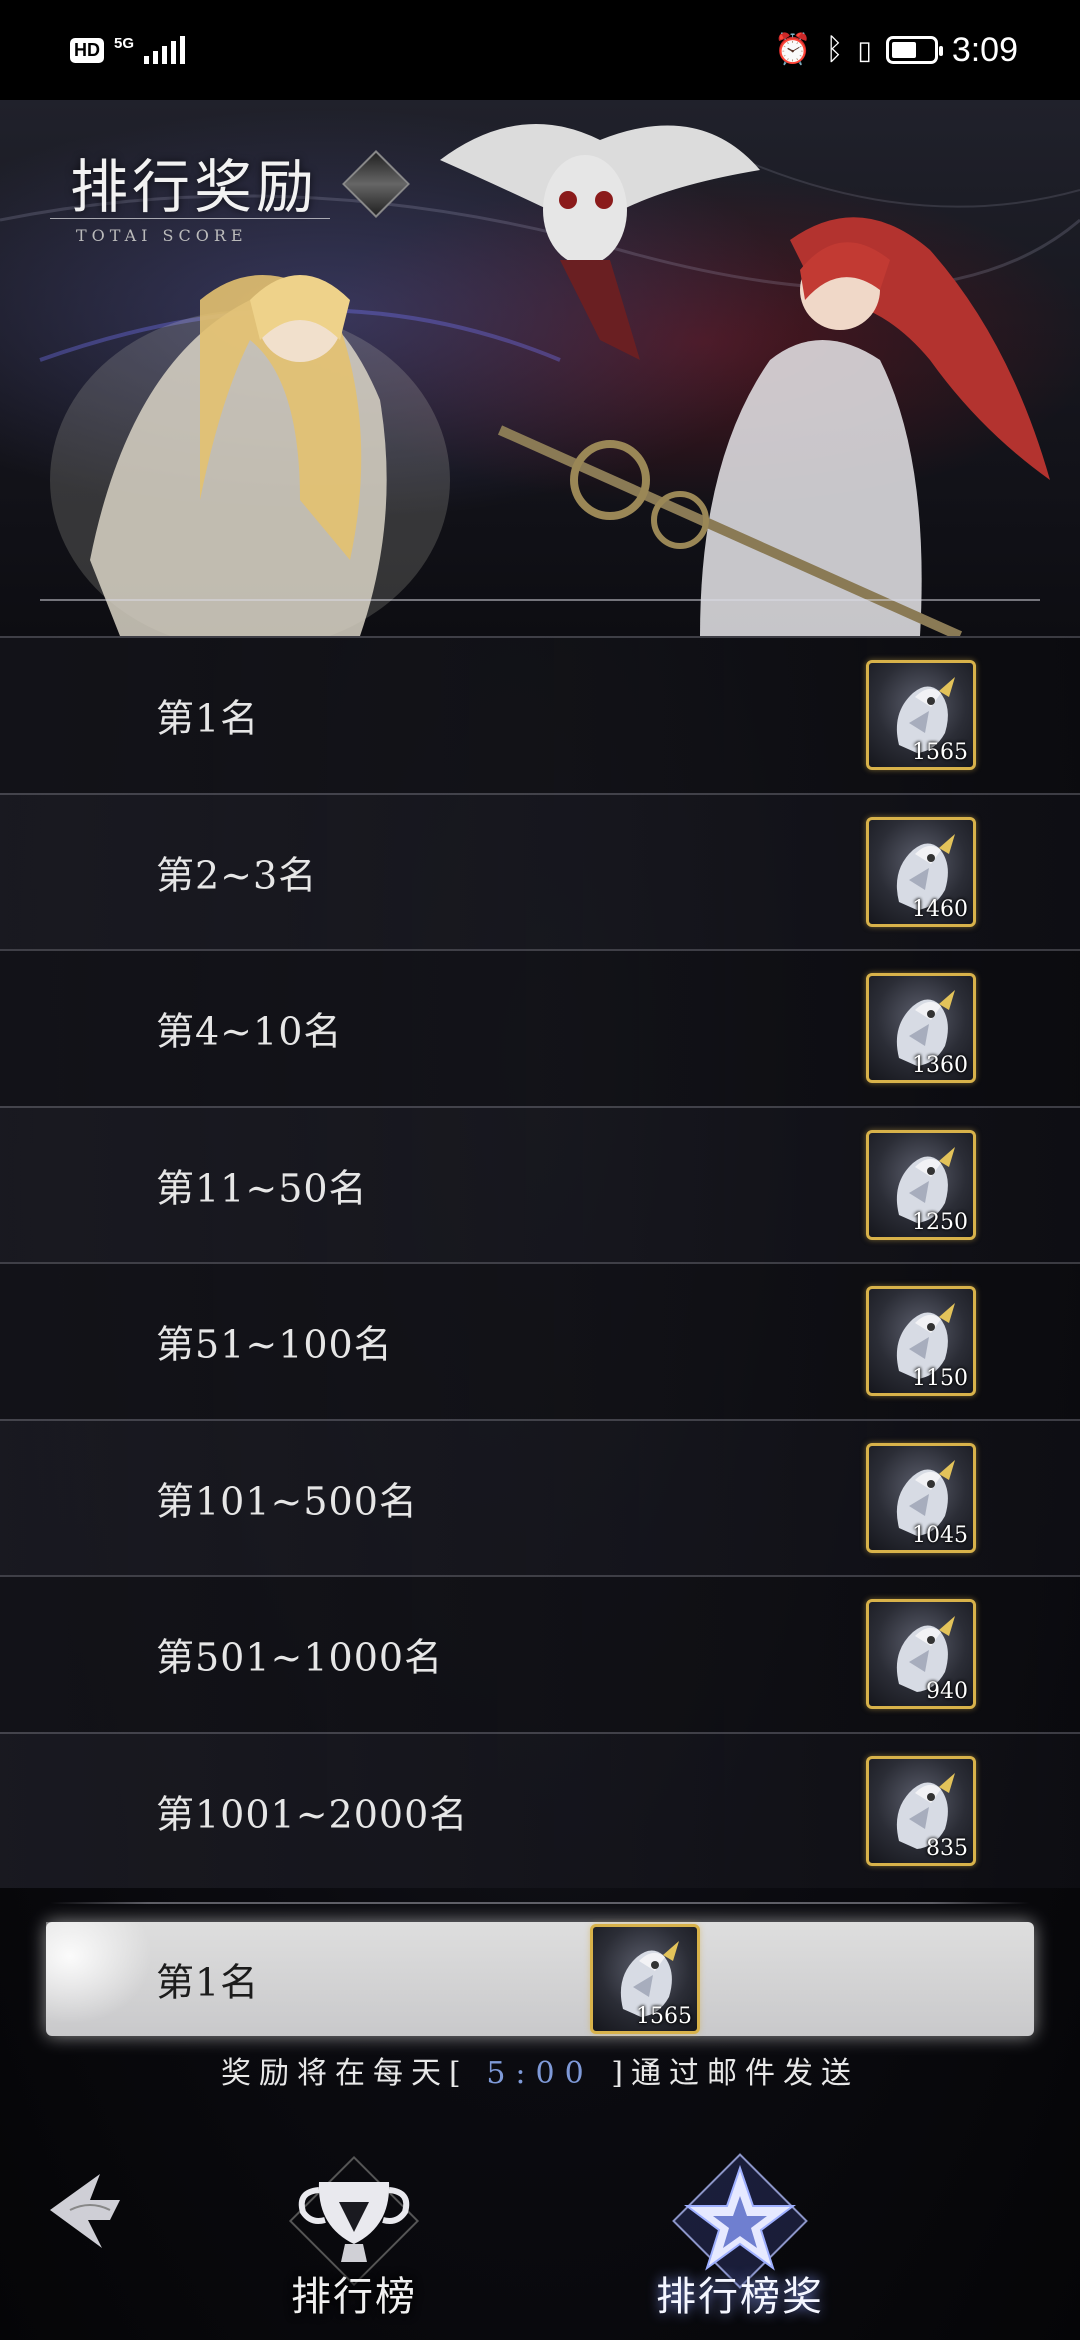 This screenshot has width=1080, height=2340. I want to click on my-reward-item: 1565, so click(645, 1979).